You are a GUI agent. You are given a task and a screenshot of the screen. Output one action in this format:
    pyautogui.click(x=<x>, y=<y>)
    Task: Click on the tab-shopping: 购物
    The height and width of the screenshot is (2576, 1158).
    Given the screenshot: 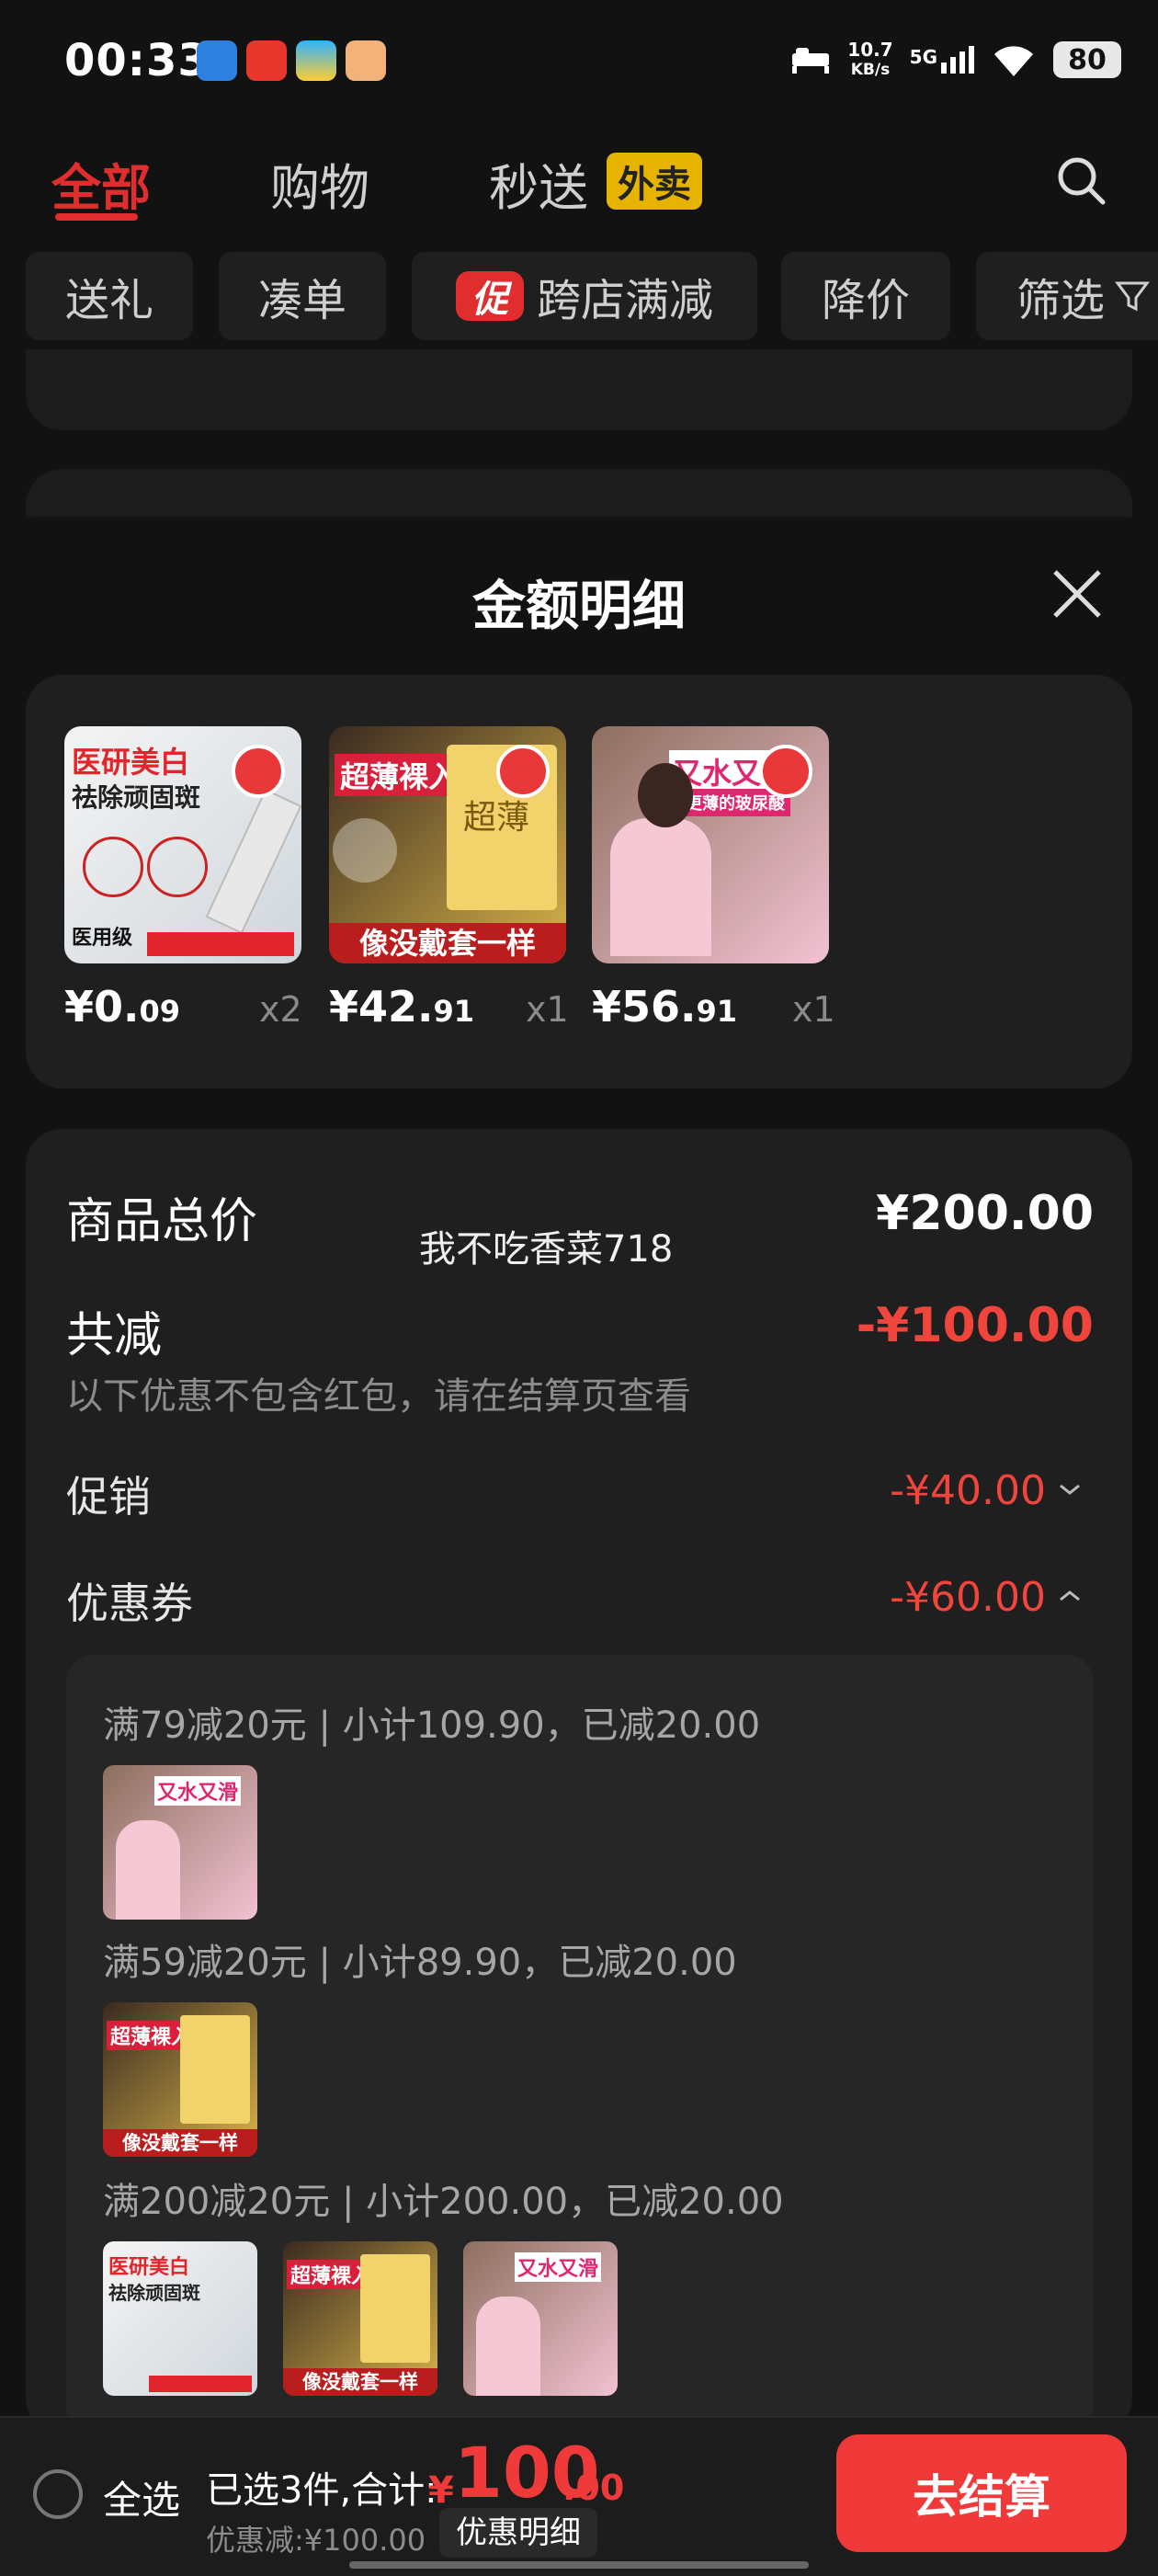 What is the action you would take?
    pyautogui.click(x=319, y=183)
    